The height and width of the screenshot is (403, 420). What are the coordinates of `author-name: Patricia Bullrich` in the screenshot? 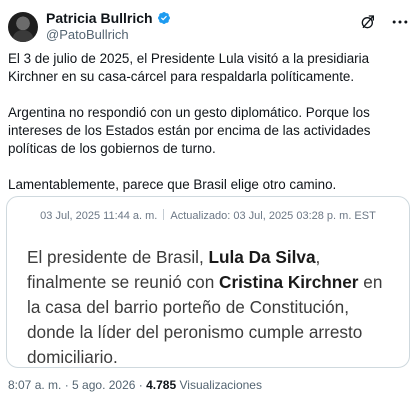 It's located at (99, 18).